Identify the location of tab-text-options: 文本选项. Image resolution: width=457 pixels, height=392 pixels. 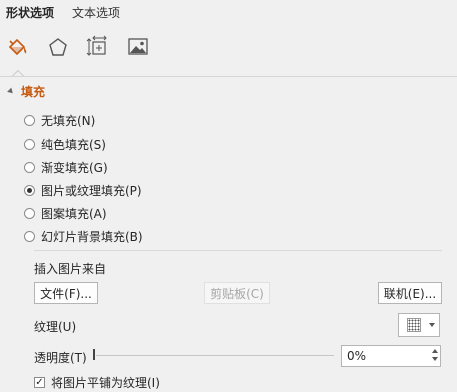
(96, 12).